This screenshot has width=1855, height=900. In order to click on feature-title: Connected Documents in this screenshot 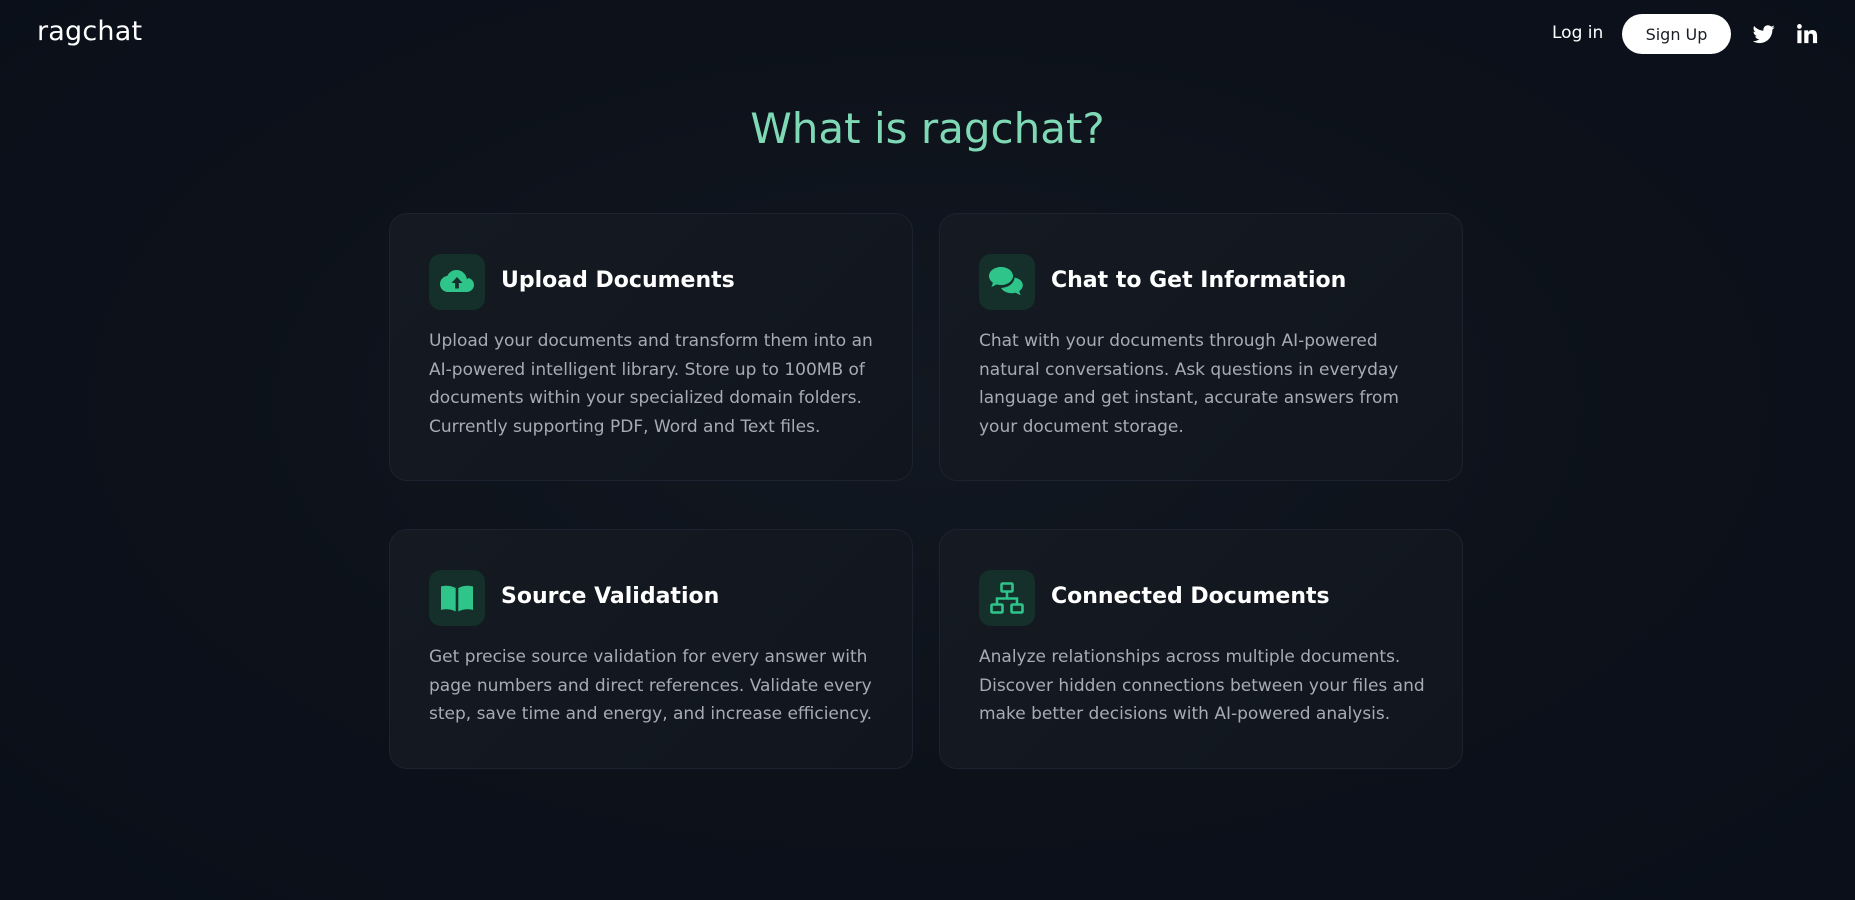, I will do `click(1190, 596)`.